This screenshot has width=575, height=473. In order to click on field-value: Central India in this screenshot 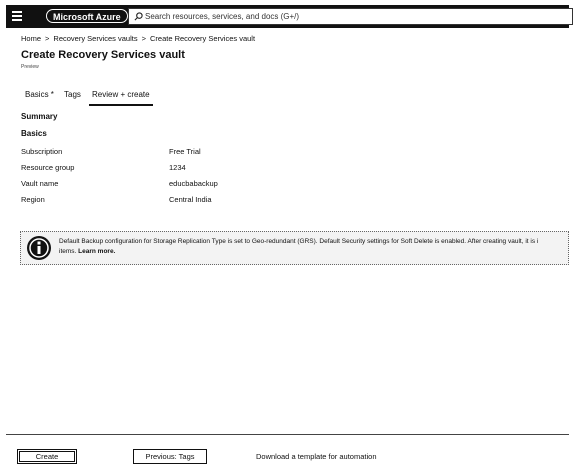, I will do `click(190, 199)`.